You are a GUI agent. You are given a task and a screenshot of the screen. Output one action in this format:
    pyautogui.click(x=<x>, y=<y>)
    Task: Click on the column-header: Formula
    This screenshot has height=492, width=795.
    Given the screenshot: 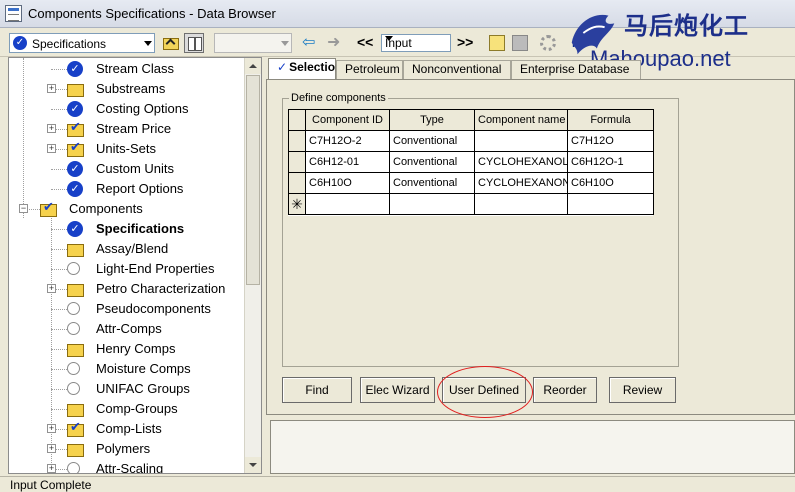 What is the action you would take?
    pyautogui.click(x=610, y=120)
    